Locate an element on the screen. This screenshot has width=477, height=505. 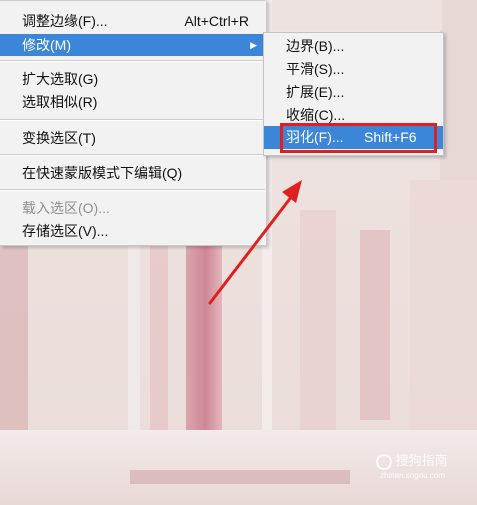
menu-item-similar: 选取相似(R) is located at coordinates (132, 102).